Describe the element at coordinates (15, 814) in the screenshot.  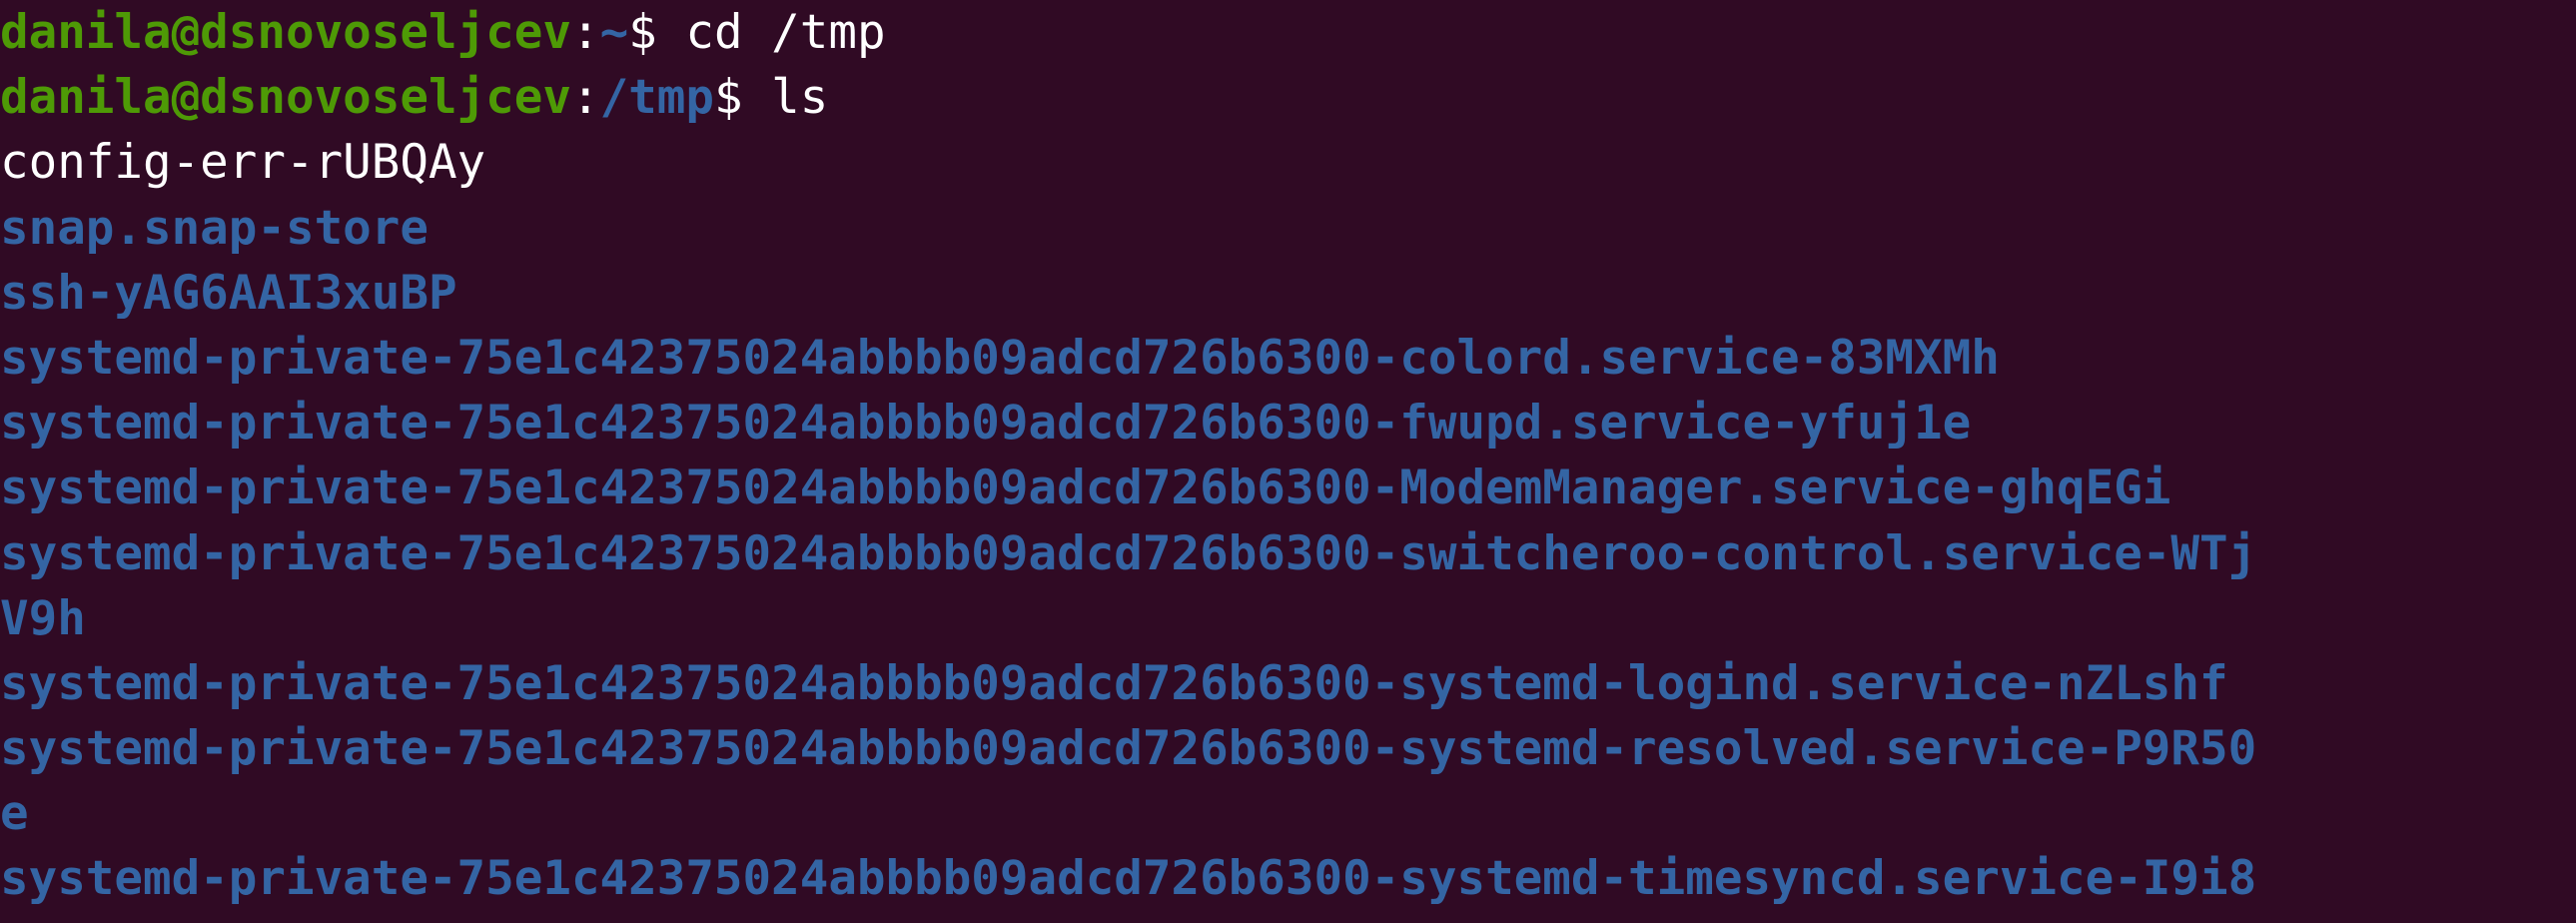
I see `ls-output-directory-wrap: e` at that location.